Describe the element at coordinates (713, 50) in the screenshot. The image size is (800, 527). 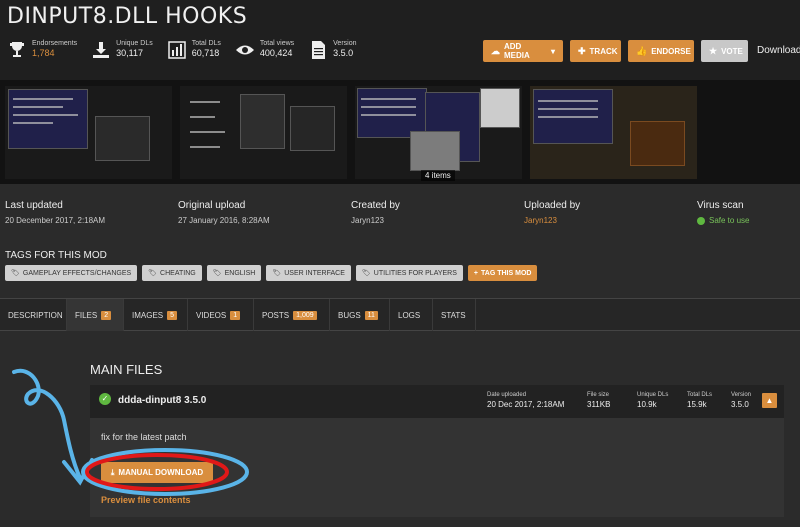
I see `star-icon: ★` at that location.